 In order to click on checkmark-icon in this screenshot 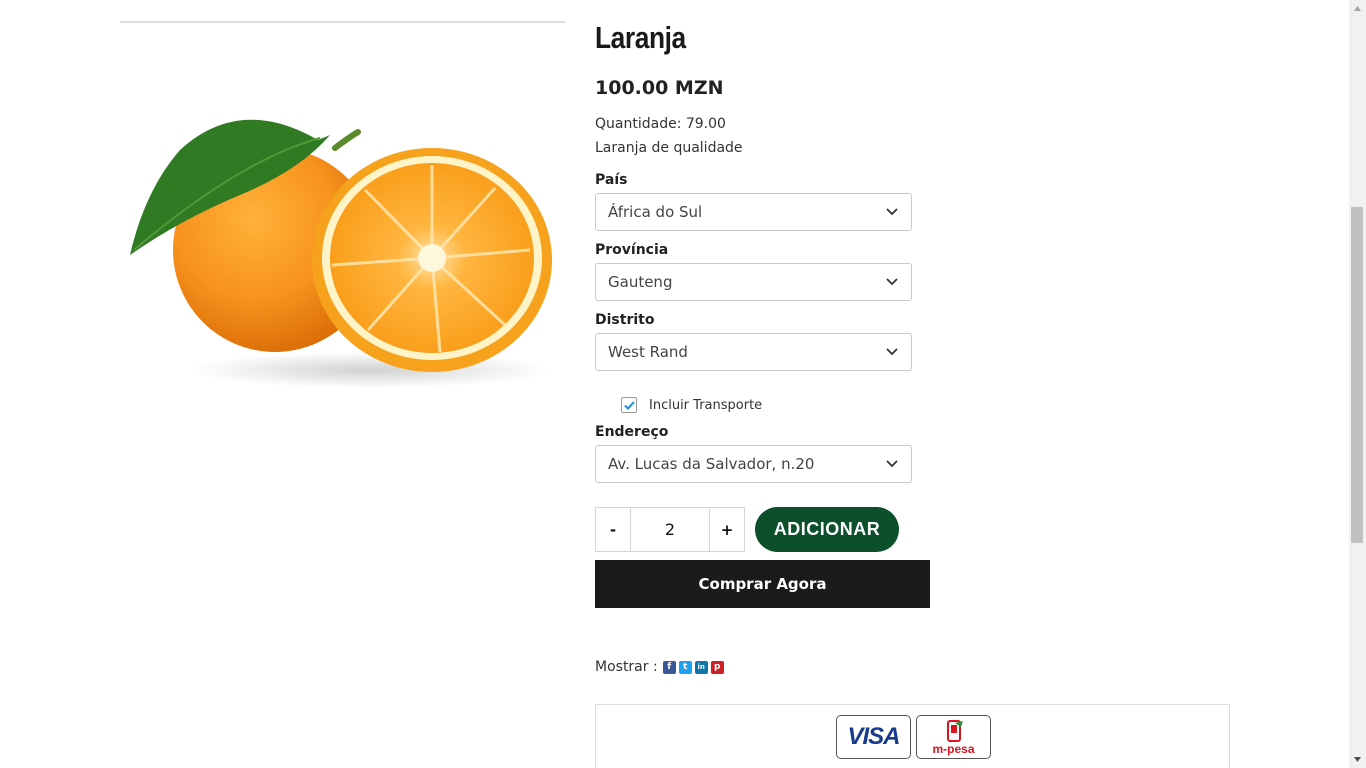, I will do `click(629, 405)`.